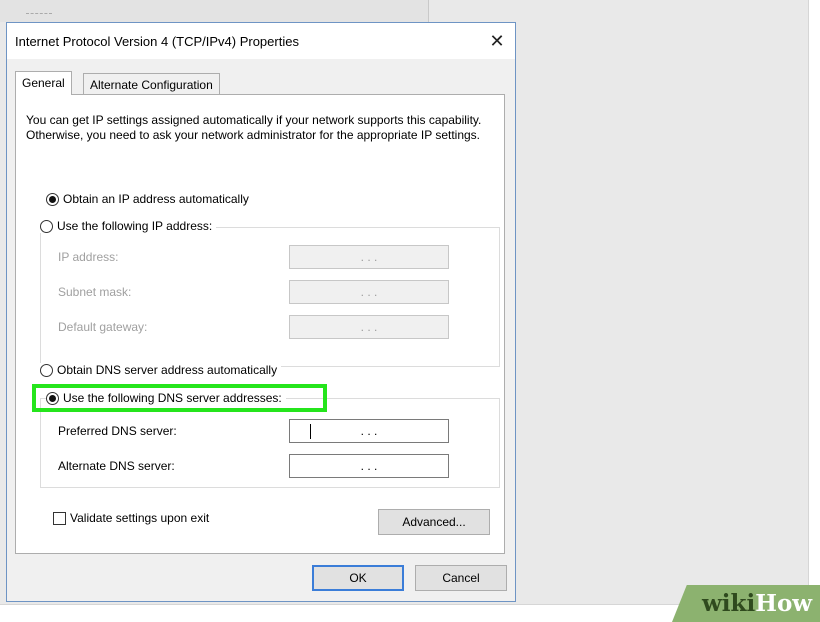 The height and width of the screenshot is (622, 820). I want to click on preferred-dns-input: . . ., so click(369, 431).